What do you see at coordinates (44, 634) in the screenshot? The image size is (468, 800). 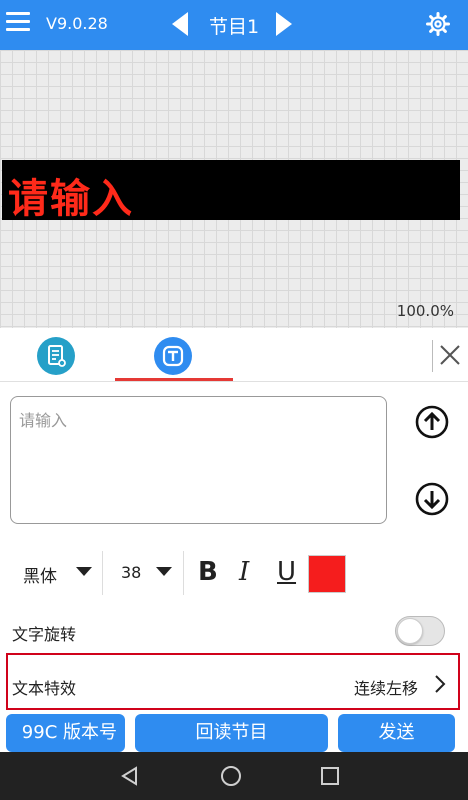 I see `text-rotate-label: 文字旋转` at bounding box center [44, 634].